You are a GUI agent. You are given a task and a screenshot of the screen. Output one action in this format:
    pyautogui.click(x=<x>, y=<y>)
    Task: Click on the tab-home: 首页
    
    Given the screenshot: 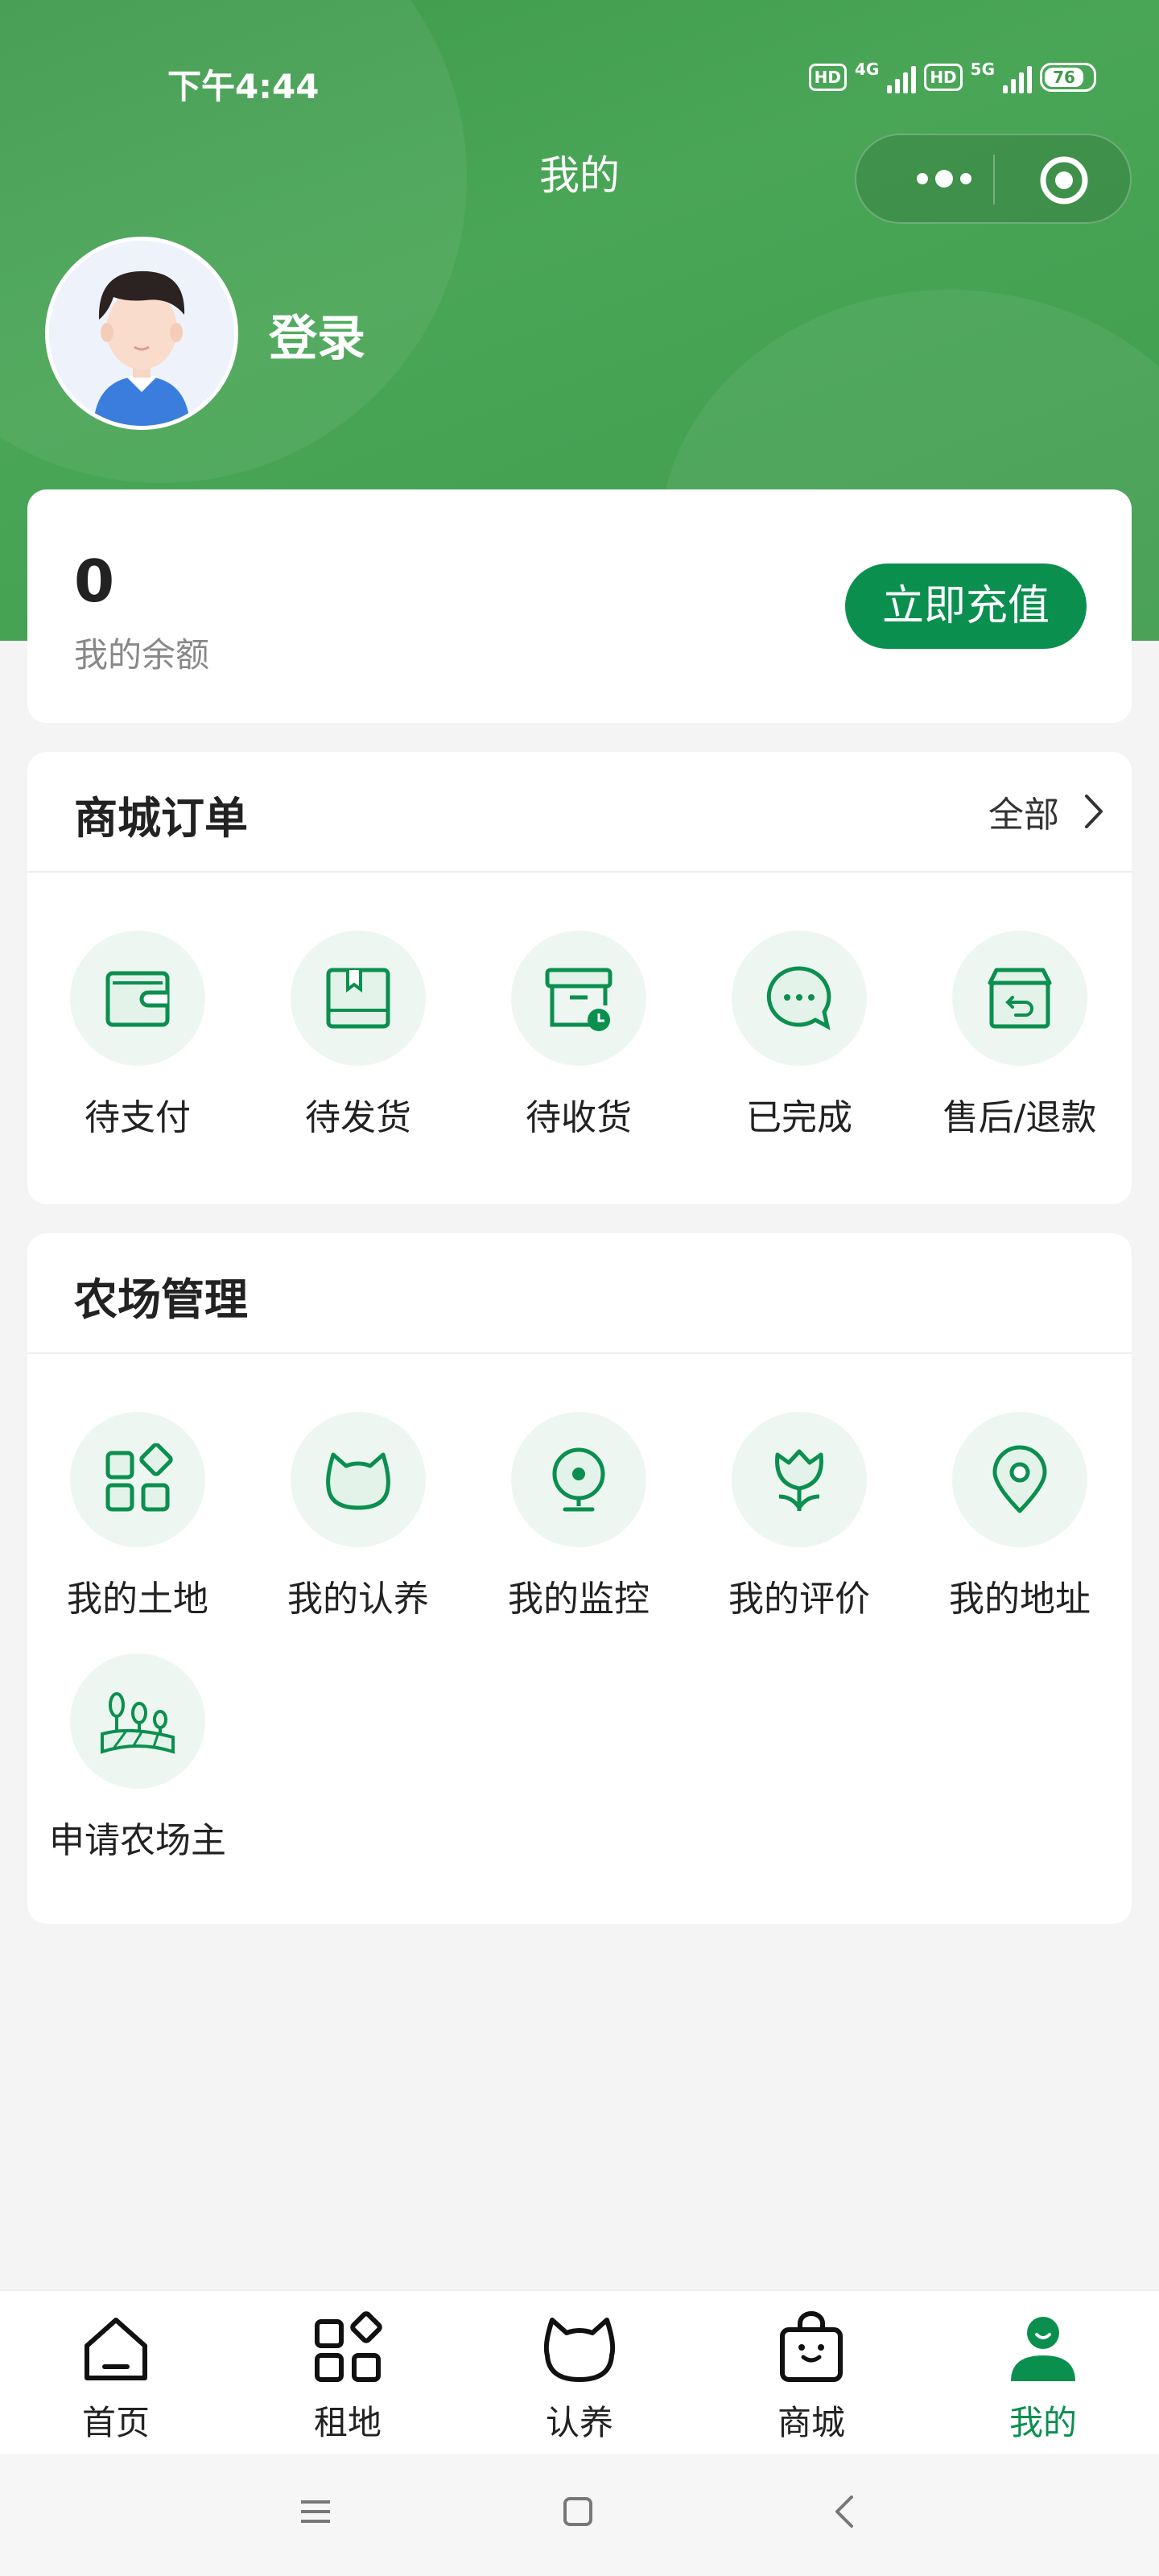 What is the action you would take?
    pyautogui.click(x=115, y=2377)
    